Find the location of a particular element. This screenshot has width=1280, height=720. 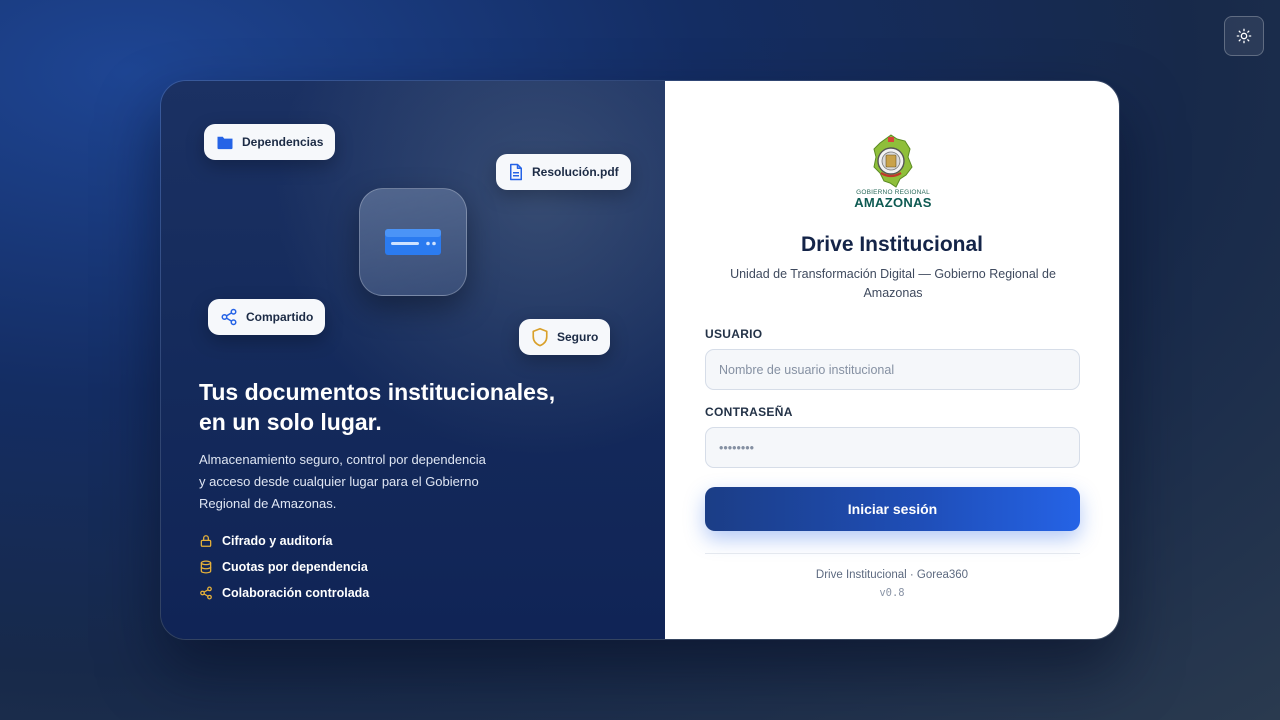

hero-headline-line2: en un solo lugar. is located at coordinates (290, 422).